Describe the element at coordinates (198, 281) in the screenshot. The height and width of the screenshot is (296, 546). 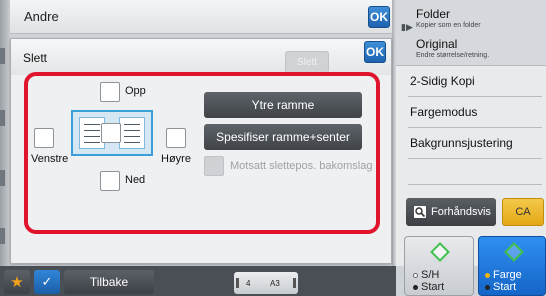
I see `bottom-bar: ★ ✓ Tilbake` at that location.